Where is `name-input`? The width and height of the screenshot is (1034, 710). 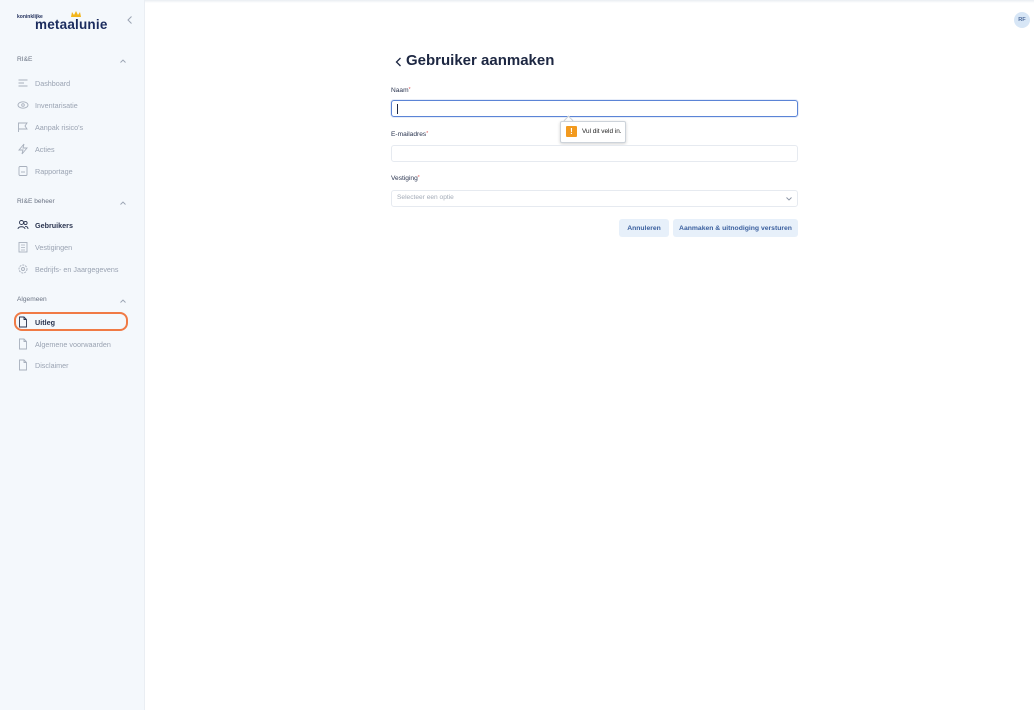 name-input is located at coordinates (594, 108).